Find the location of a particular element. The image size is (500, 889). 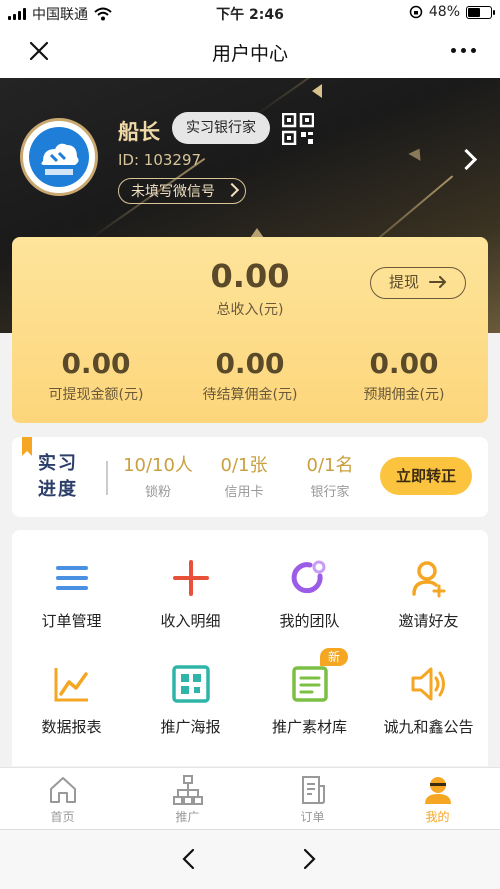

tab-home: 首页 is located at coordinates (62, 799).